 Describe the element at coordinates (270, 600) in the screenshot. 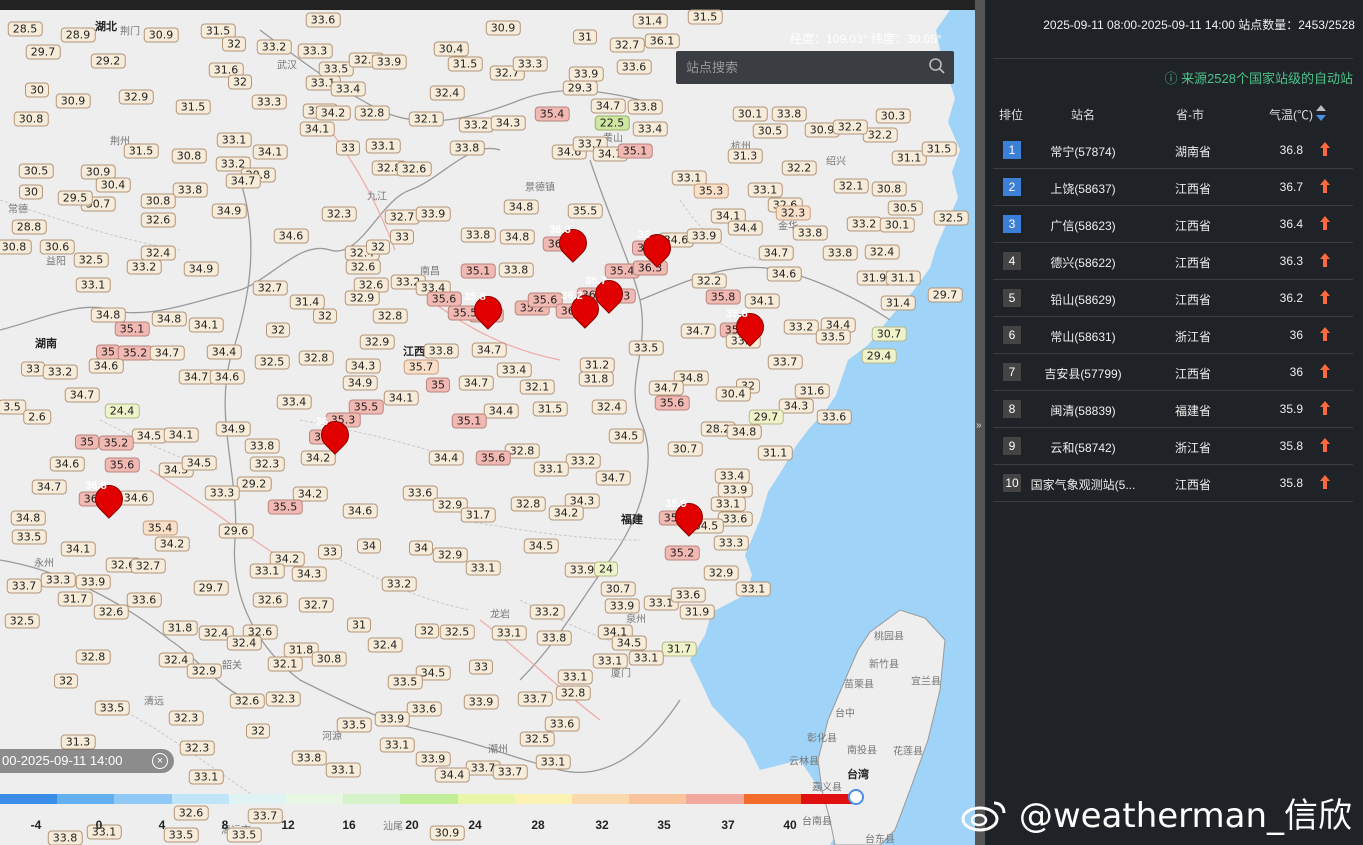

I see `station-temp-label: 32.6` at that location.